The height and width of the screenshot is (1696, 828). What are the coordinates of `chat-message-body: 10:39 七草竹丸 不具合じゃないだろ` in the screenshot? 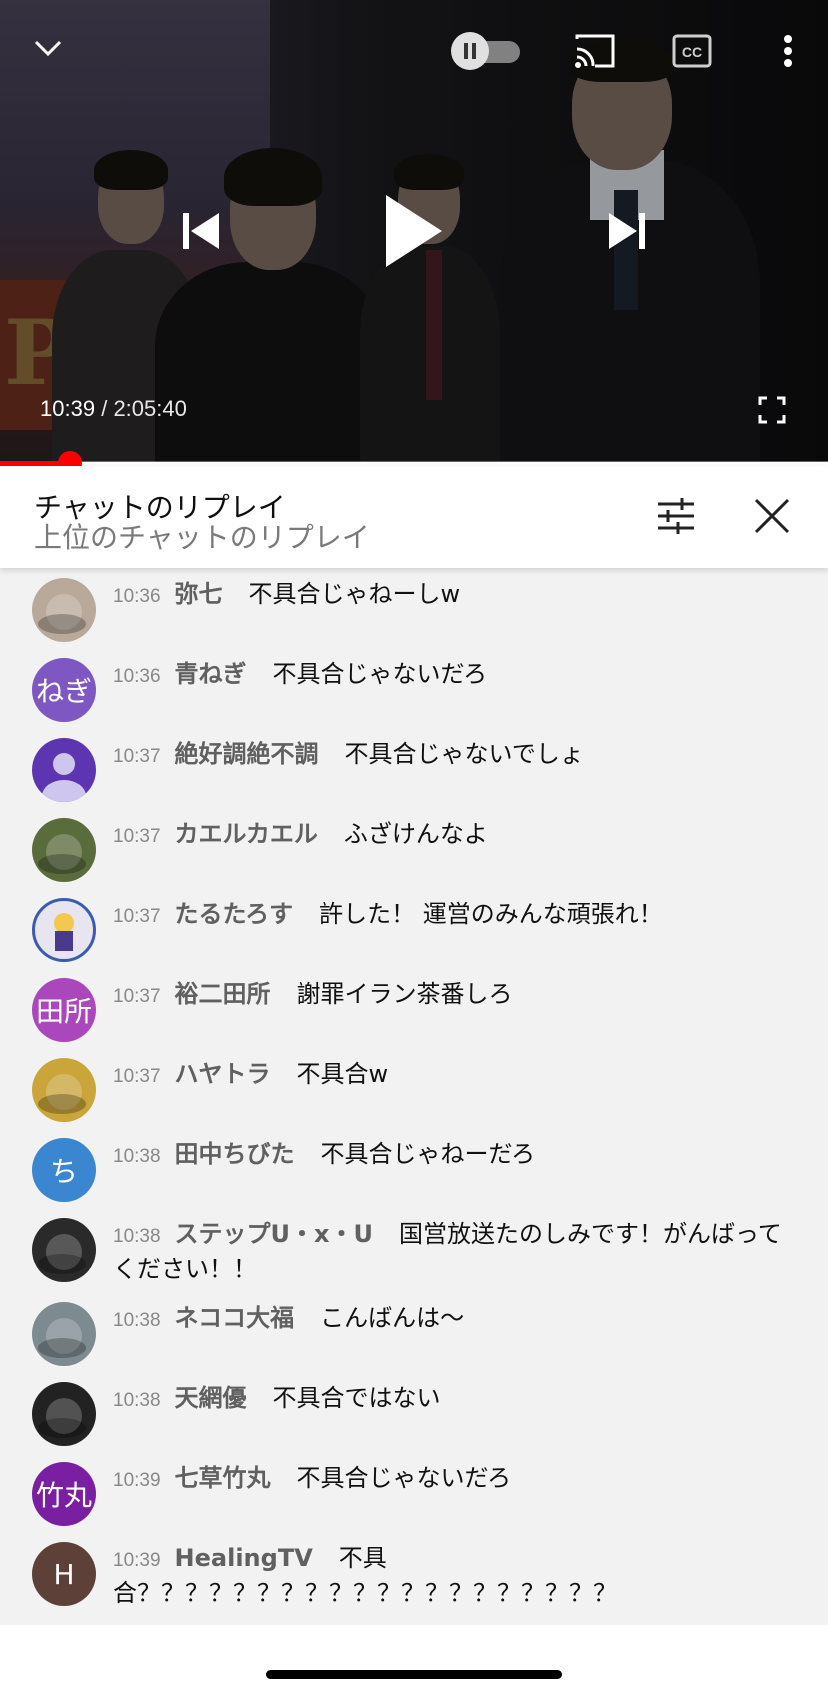 It's located at (450, 1479).